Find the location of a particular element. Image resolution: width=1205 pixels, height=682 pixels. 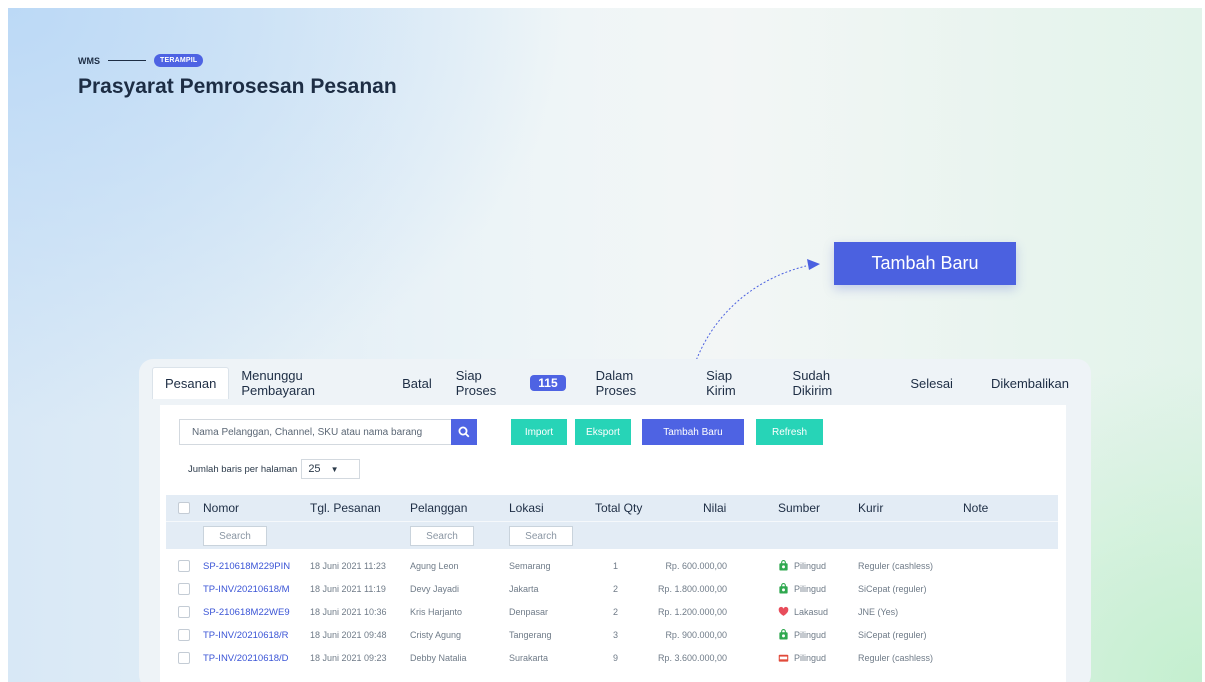

tab-label: Siap Kirim is located at coordinates (721, 383).